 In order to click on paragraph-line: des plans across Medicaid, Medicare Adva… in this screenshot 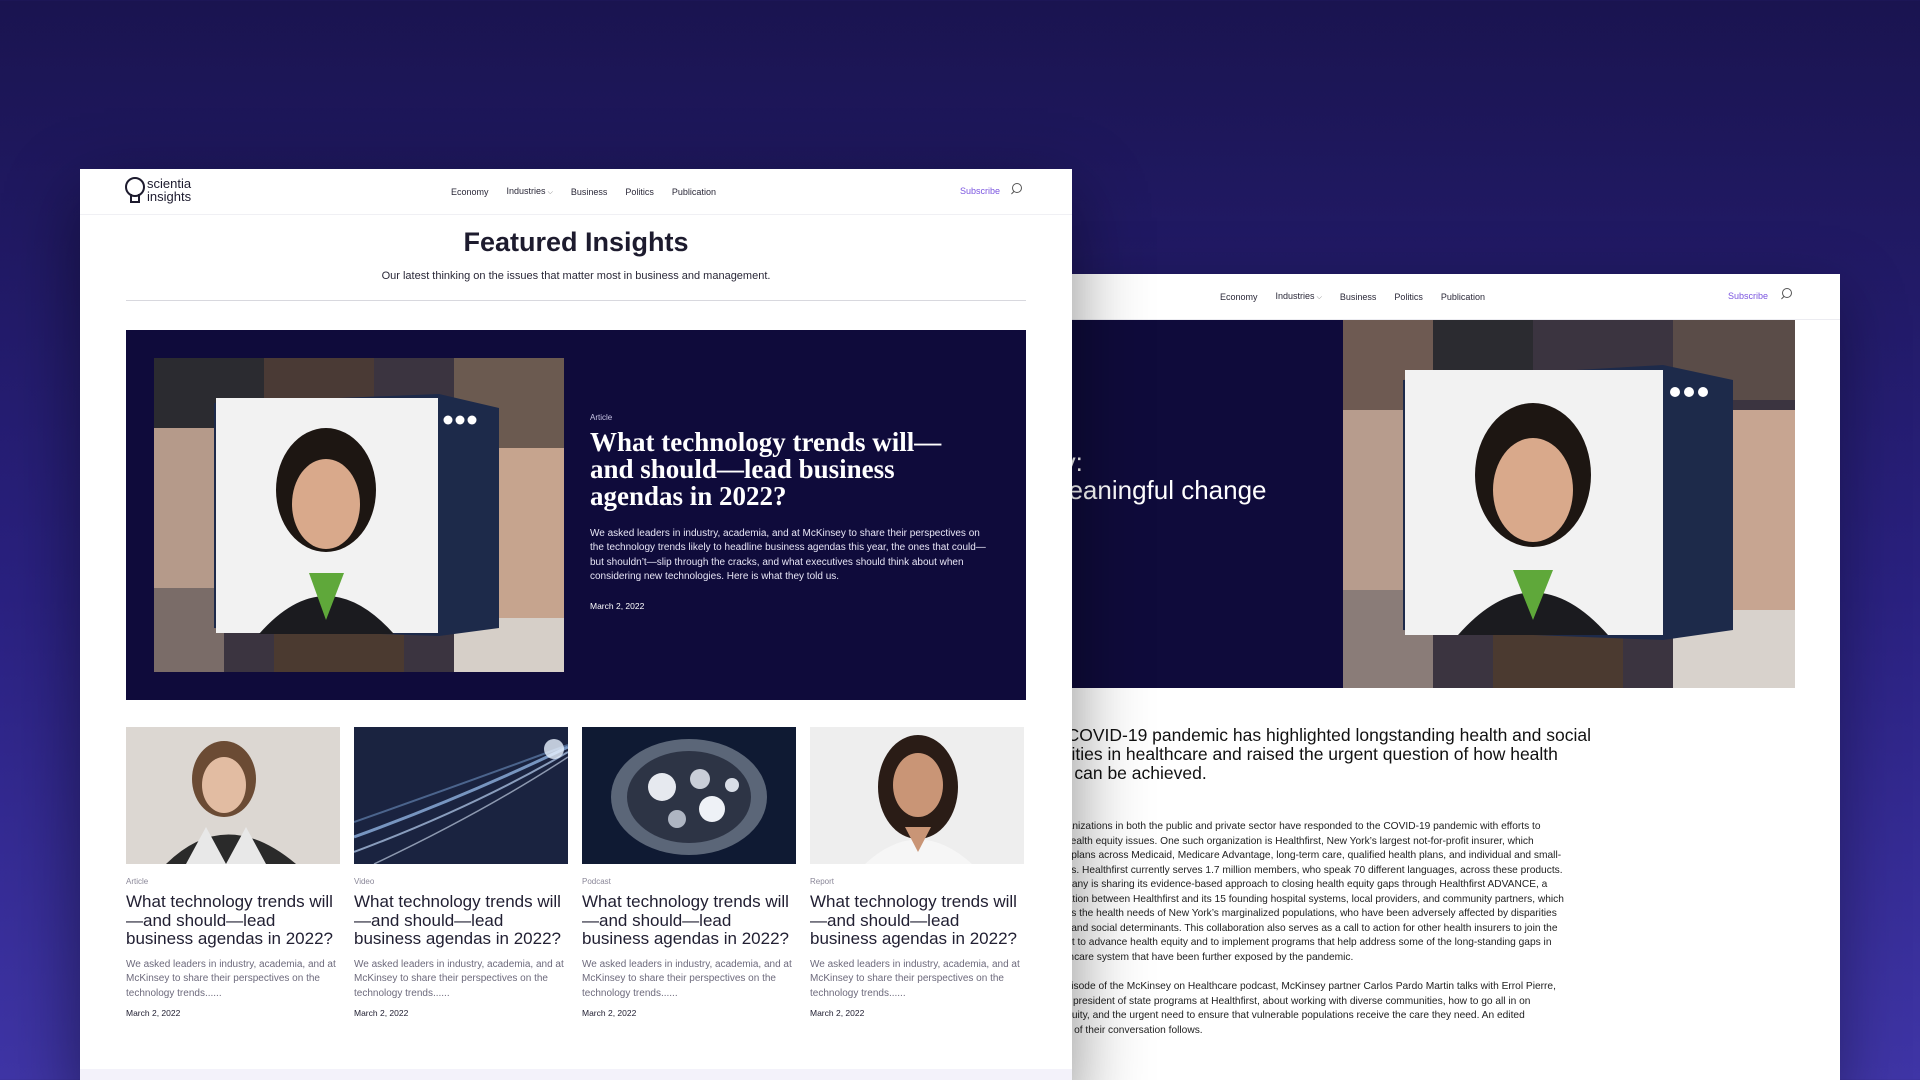, I will do `click(1311, 855)`.